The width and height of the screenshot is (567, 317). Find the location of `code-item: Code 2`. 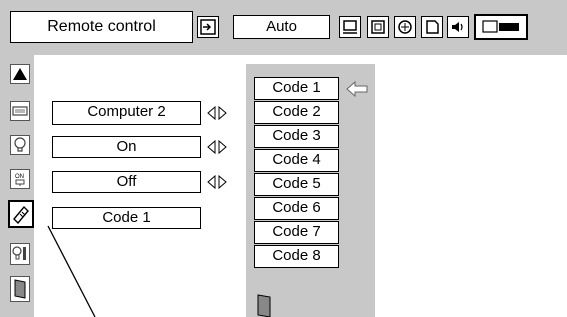

code-item: Code 2 is located at coordinates (296, 112).